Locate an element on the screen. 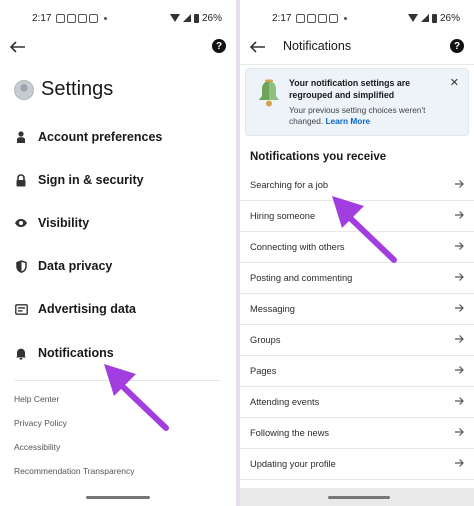 This screenshot has width=474, height=506. menu-label: Data privacy is located at coordinates (75, 266).